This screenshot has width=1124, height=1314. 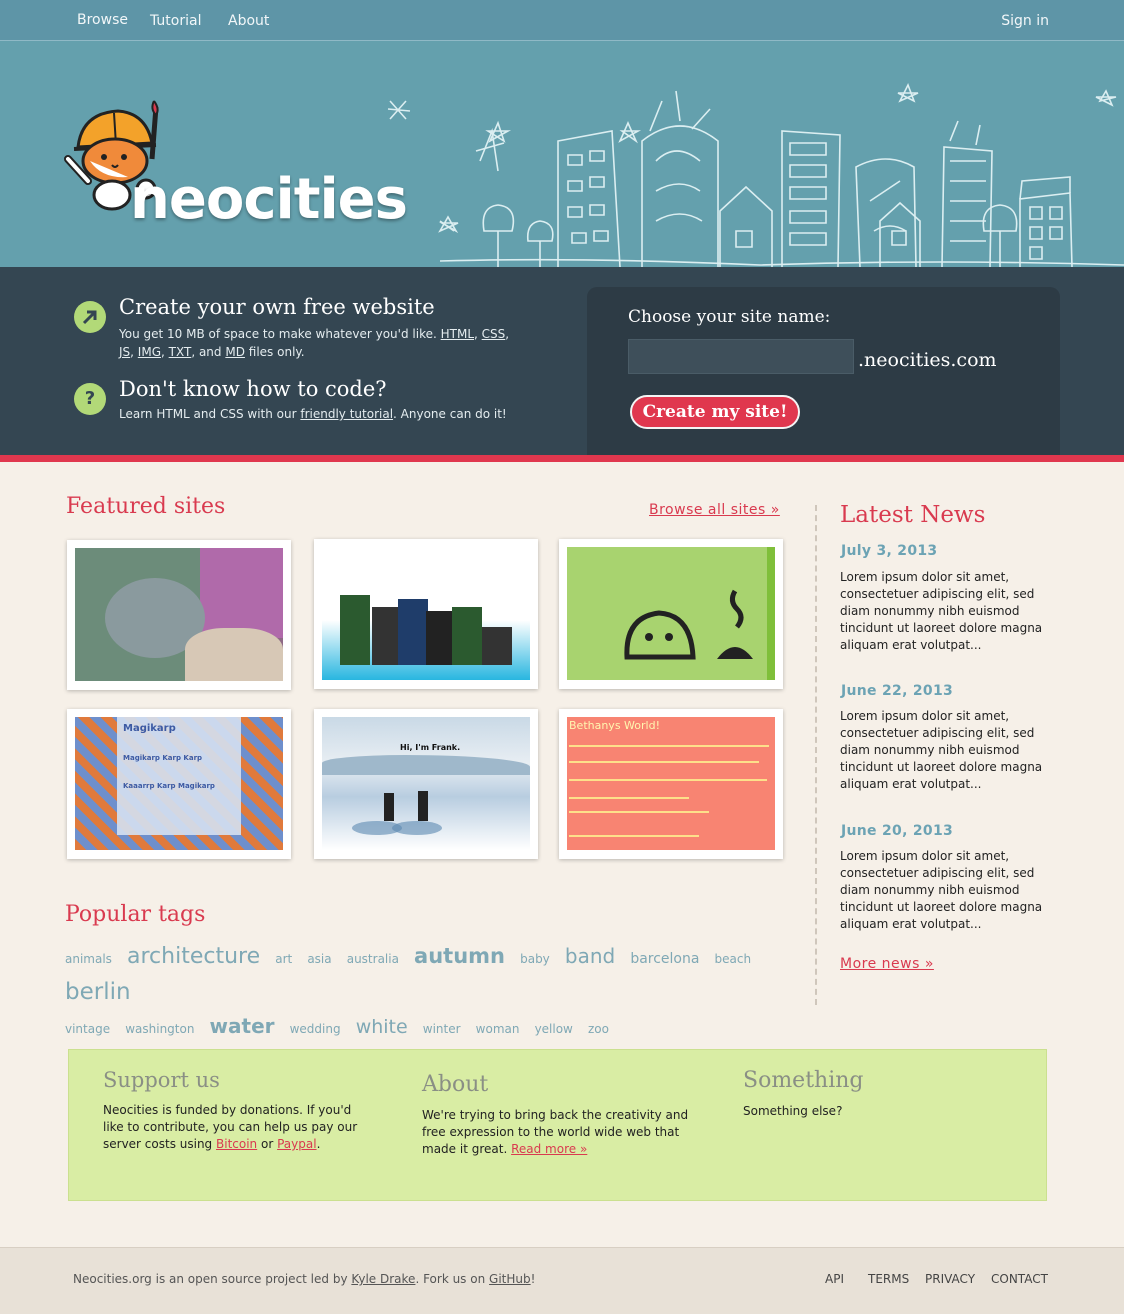 I want to click on cta-img-label: IMG, so click(x=149, y=352).